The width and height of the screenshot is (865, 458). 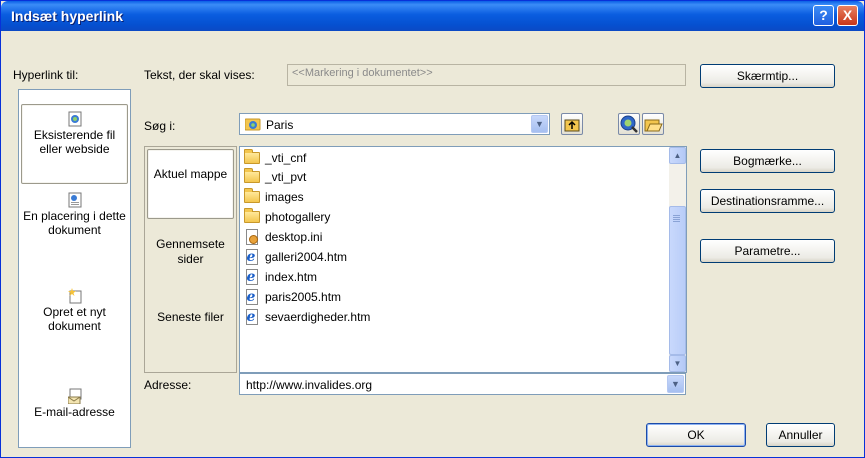 I want to click on cancel-button: Annuller, so click(x=800, y=435).